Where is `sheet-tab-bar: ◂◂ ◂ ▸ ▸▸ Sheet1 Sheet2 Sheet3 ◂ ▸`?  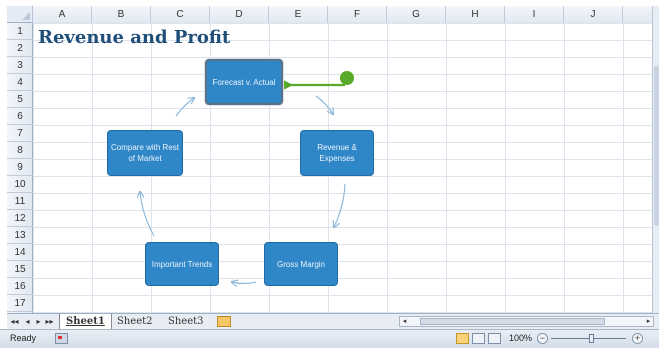
sheet-tab-bar: ◂◂ ◂ ▸ ▸▸ Sheet1 Sheet2 Sheet3 ◂ ▸ is located at coordinates (333, 321).